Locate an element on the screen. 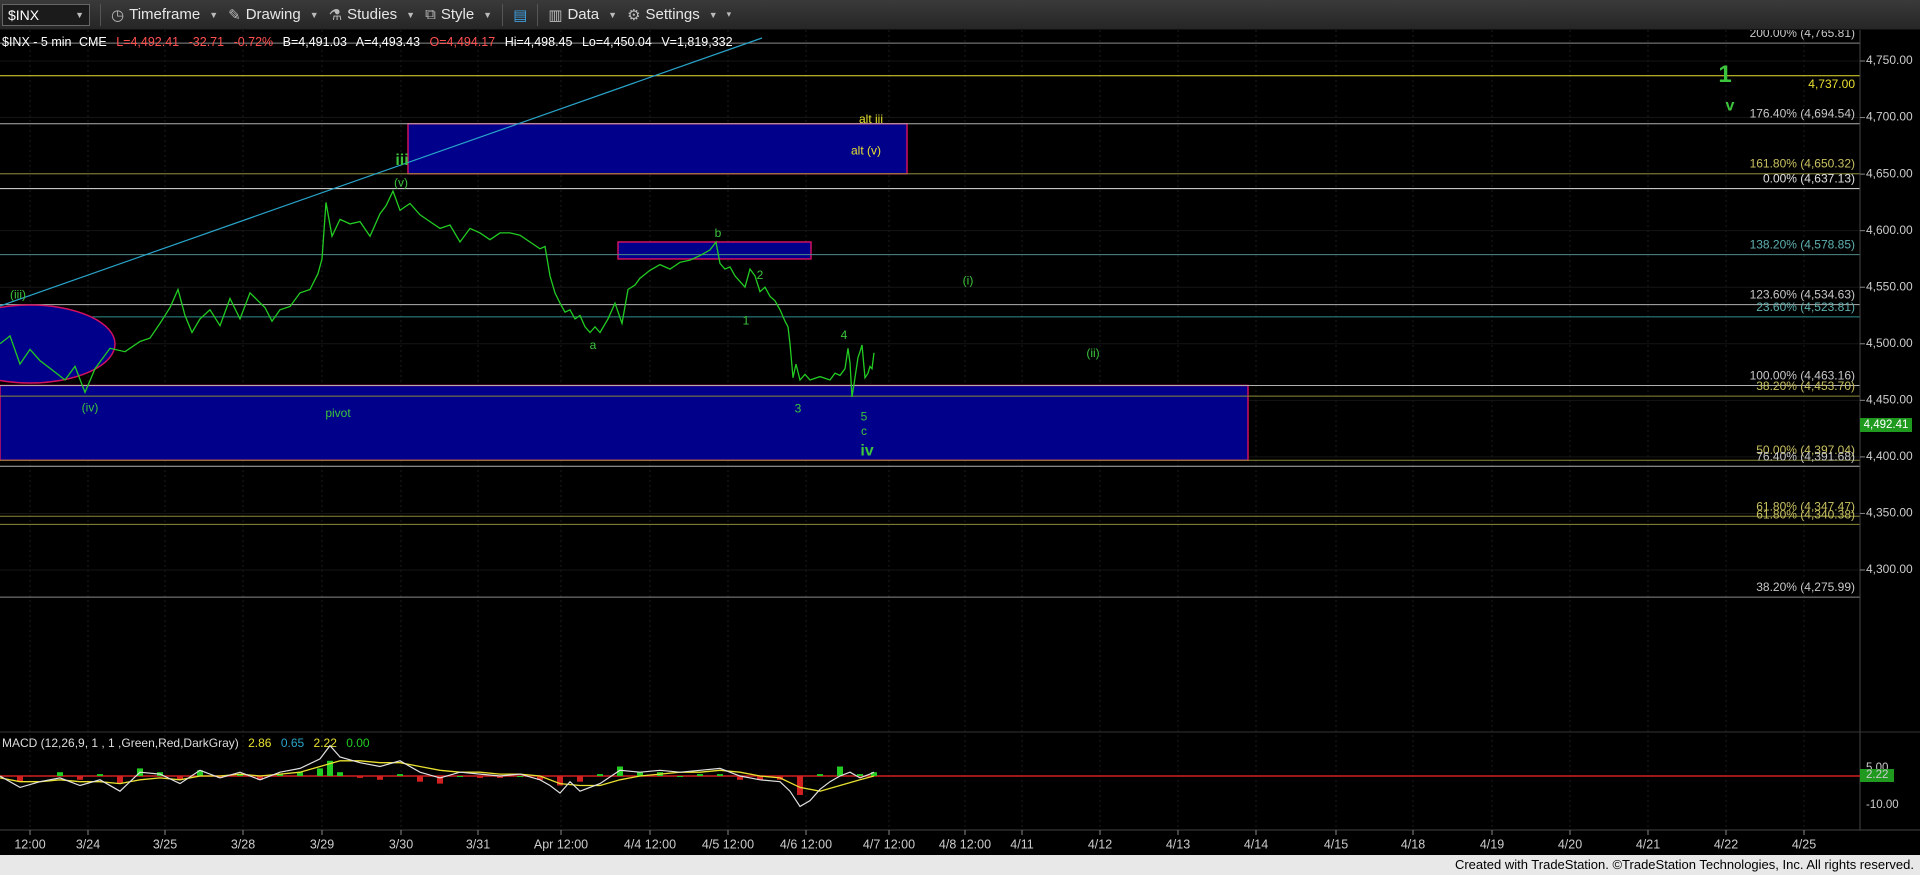  timeframe-label: Timeframe is located at coordinates (165, 14).